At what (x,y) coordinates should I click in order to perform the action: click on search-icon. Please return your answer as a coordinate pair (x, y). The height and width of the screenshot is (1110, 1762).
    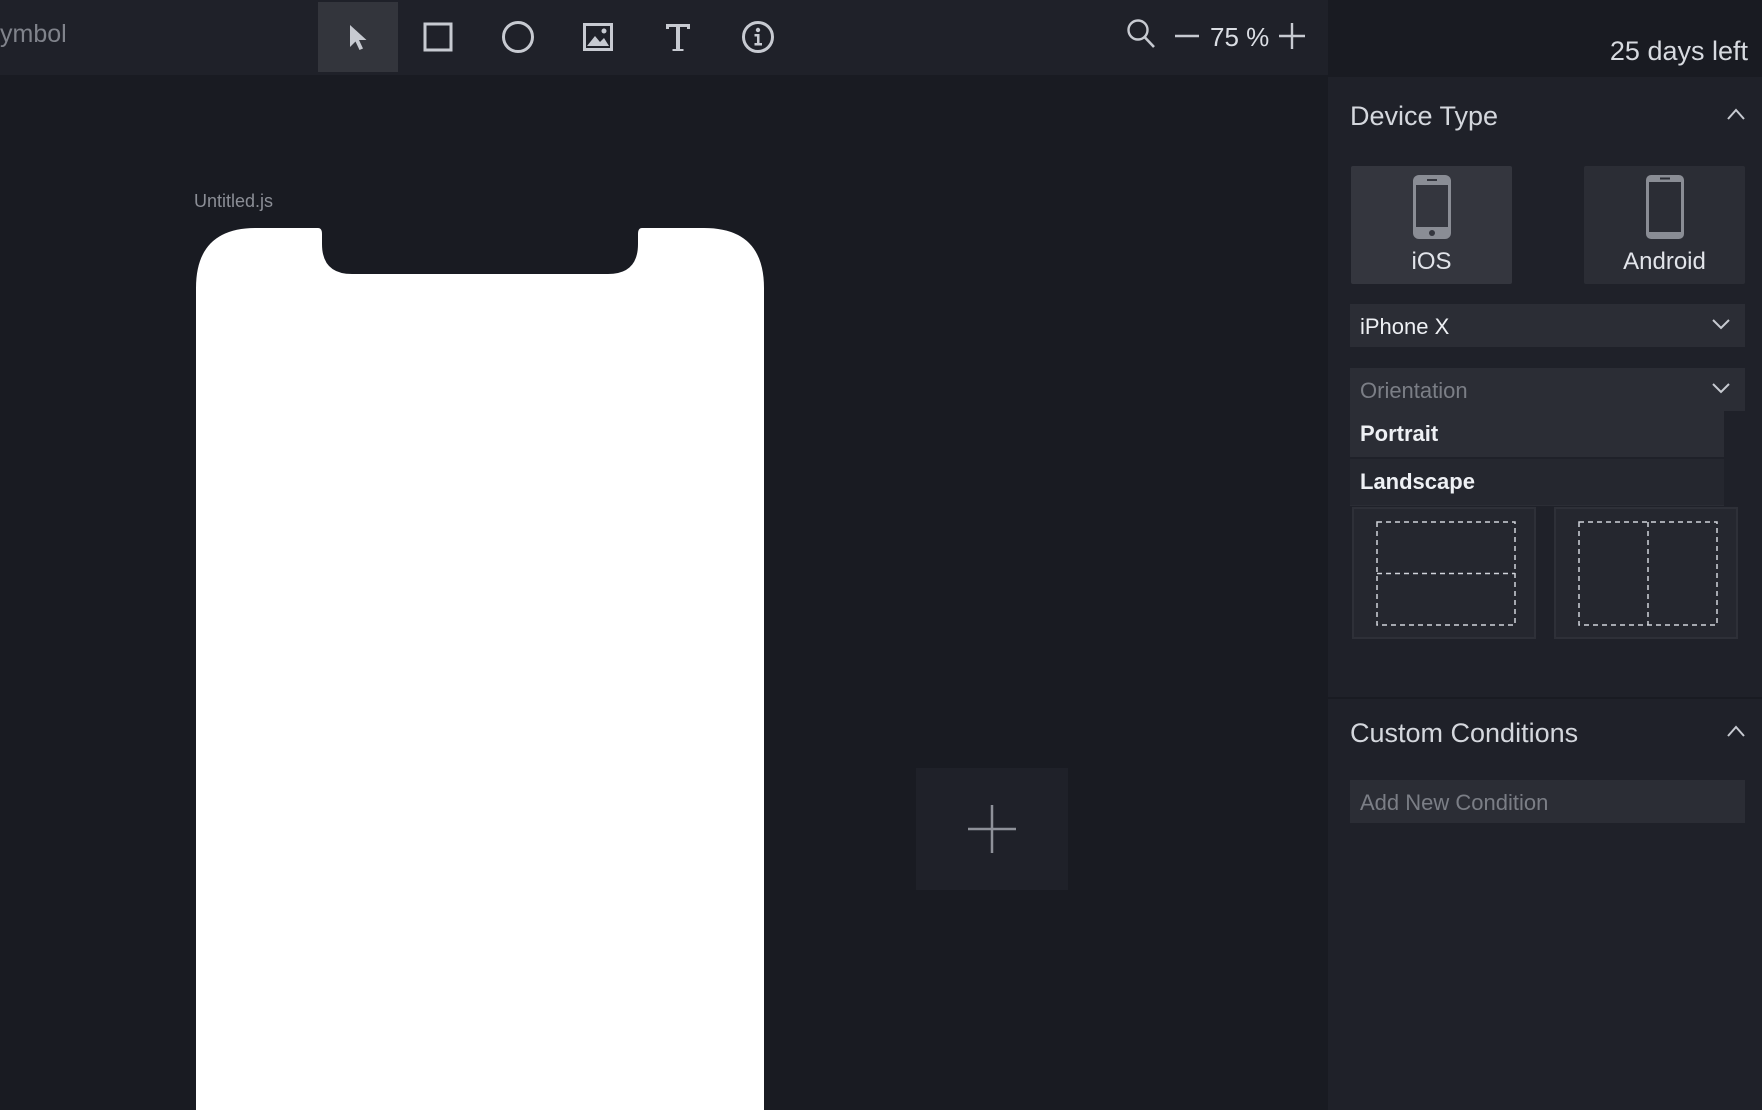
    Looking at the image, I should click on (1141, 36).